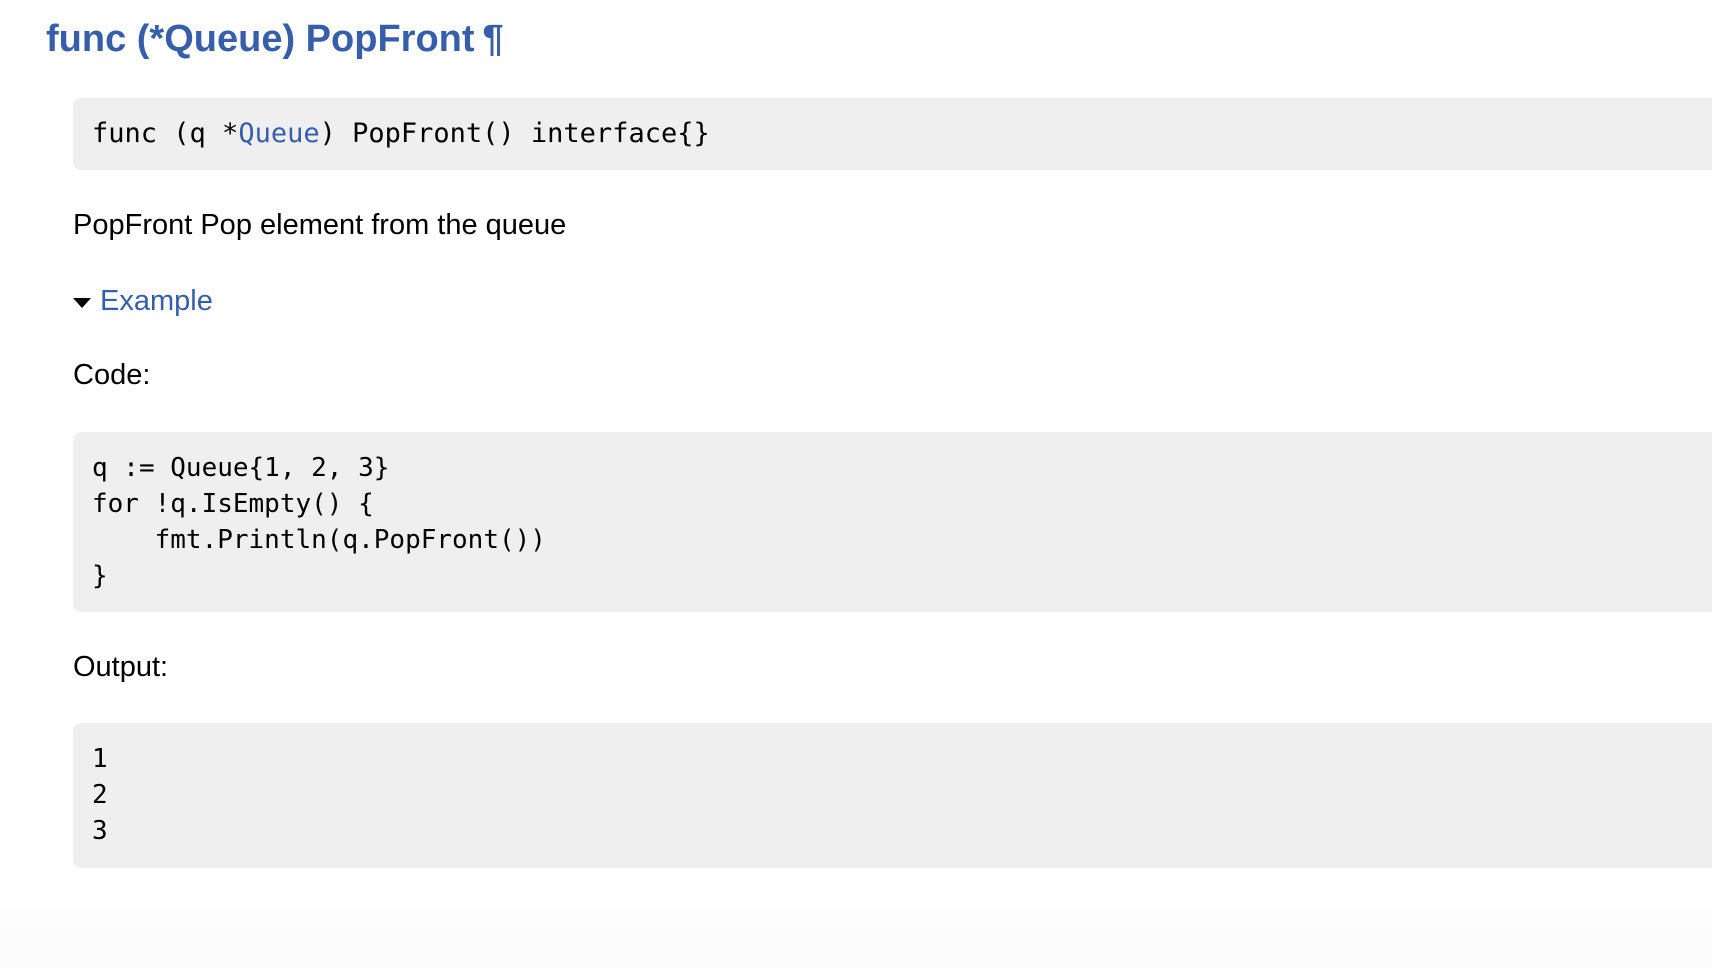  What do you see at coordinates (121, 667) in the screenshot?
I see `output-label: Output:` at bounding box center [121, 667].